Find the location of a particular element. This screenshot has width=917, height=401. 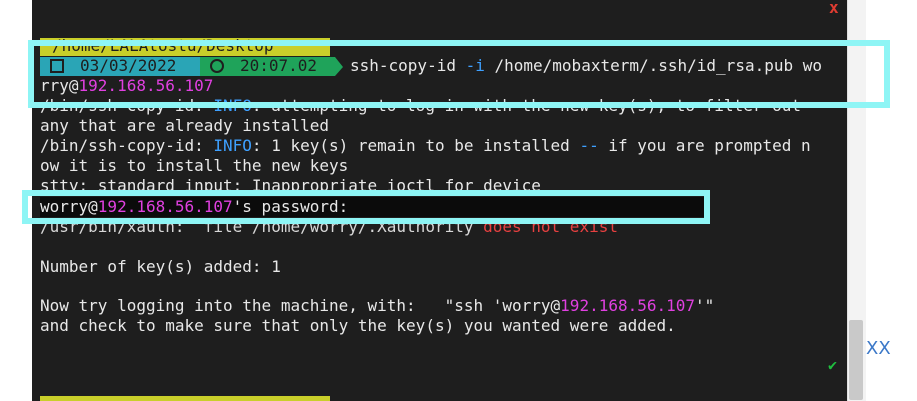

next-prompt-path-segment is located at coordinates (185, 398).